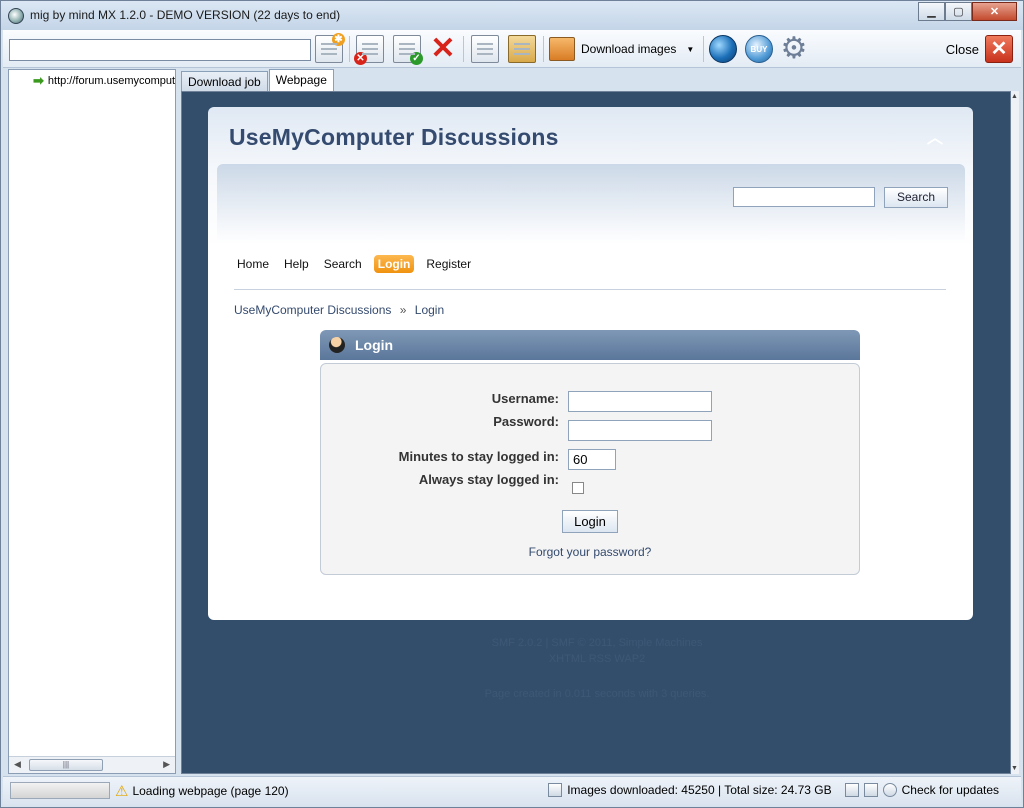  What do you see at coordinates (794, 49) in the screenshot?
I see `gear-icon: ⚙` at bounding box center [794, 49].